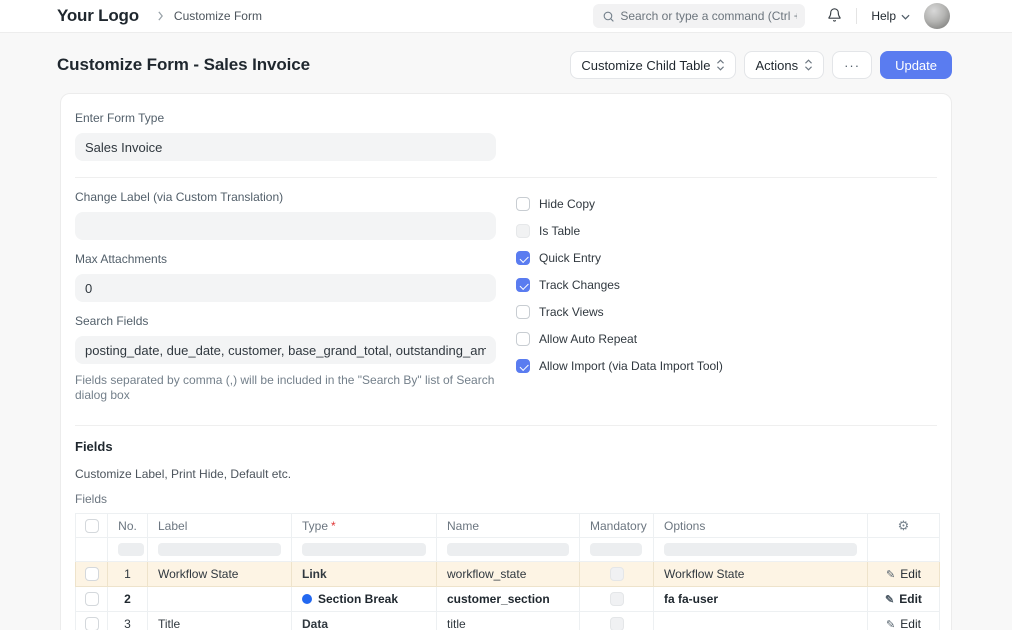 This screenshot has width=1012, height=630. What do you see at coordinates (523, 312) in the screenshot?
I see `checkbox-track-views` at bounding box center [523, 312].